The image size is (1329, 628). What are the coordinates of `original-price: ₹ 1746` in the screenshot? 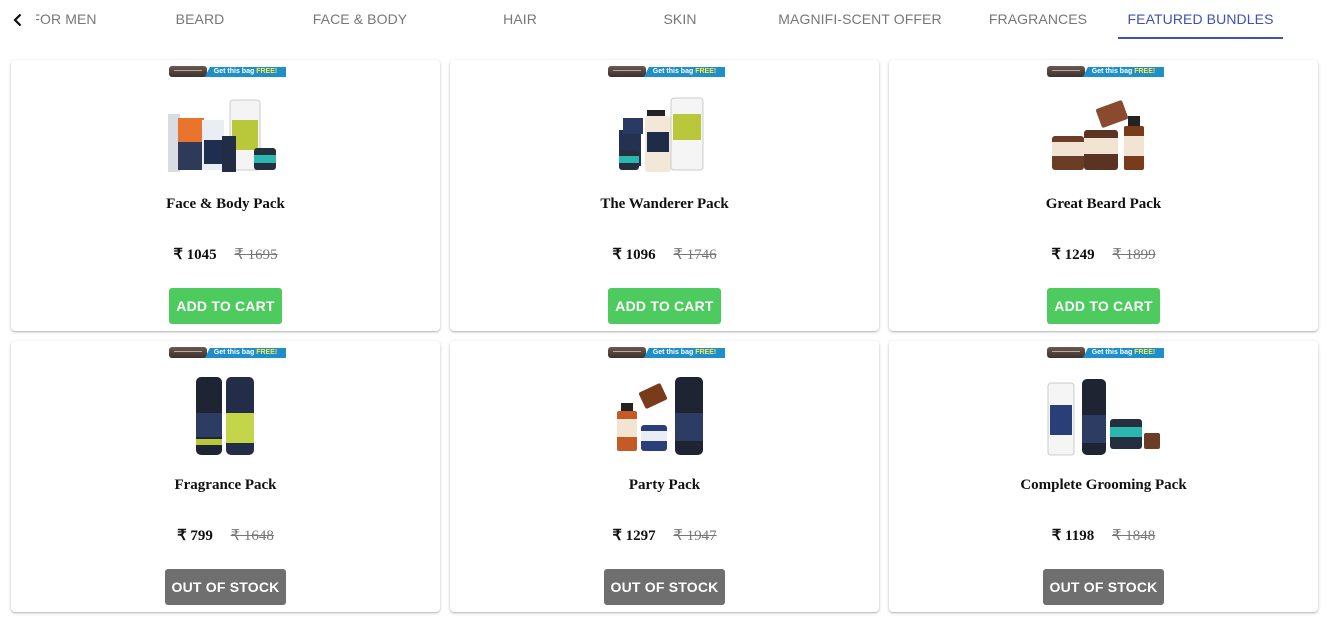 It's located at (695, 255).